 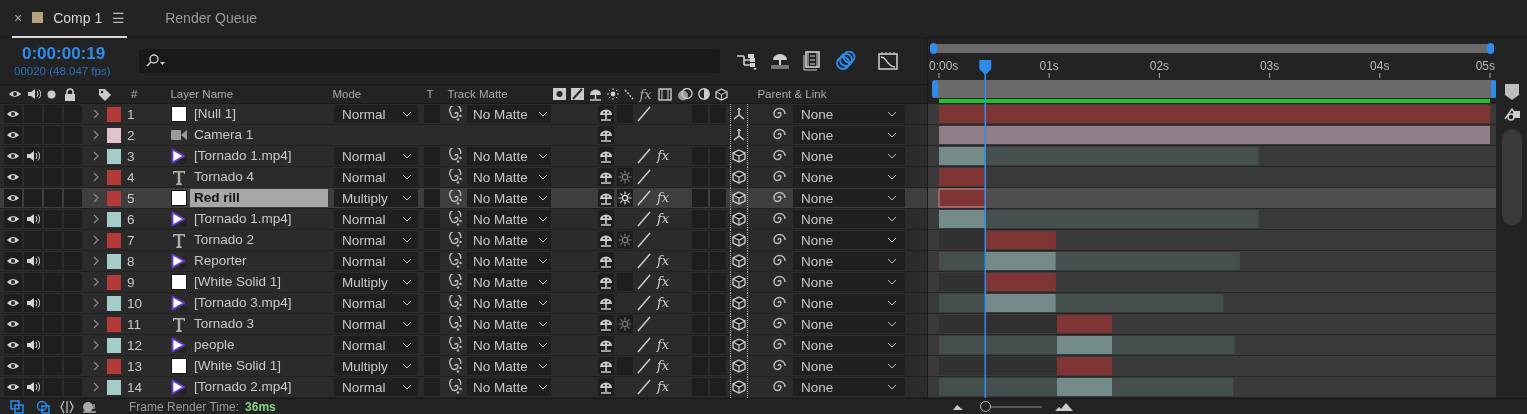 I want to click on column-header: Layer Name, so click(x=251, y=94).